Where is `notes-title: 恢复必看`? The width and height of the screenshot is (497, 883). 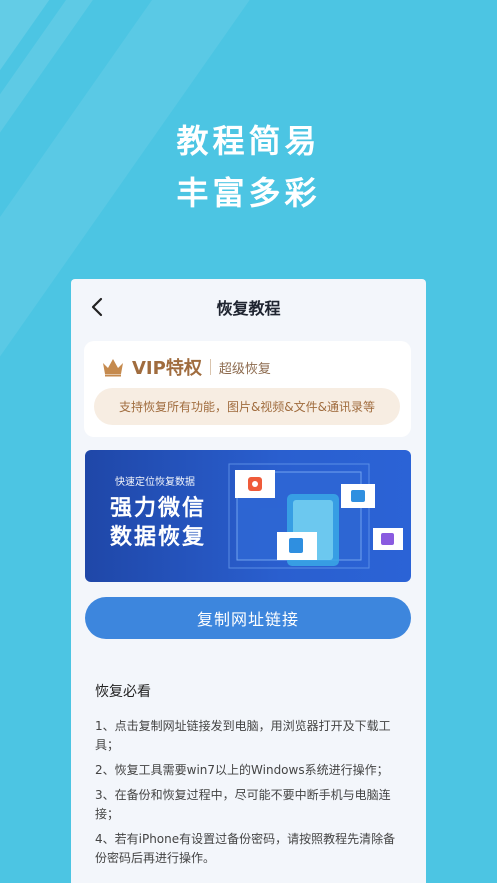 notes-title: 恢复必看 is located at coordinates (123, 692).